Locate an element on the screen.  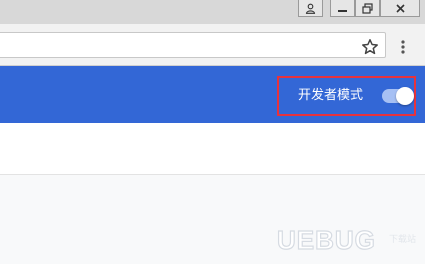
minimize-button is located at coordinates (342, 8).